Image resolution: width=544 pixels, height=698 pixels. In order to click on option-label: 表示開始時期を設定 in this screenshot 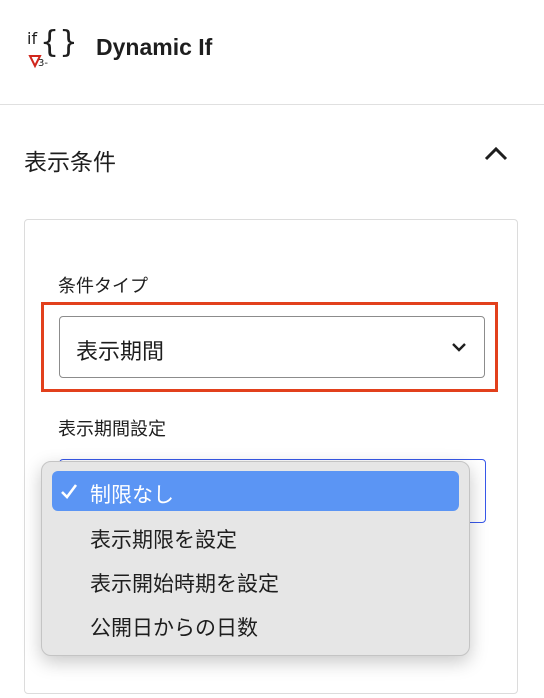, I will do `click(184, 584)`.